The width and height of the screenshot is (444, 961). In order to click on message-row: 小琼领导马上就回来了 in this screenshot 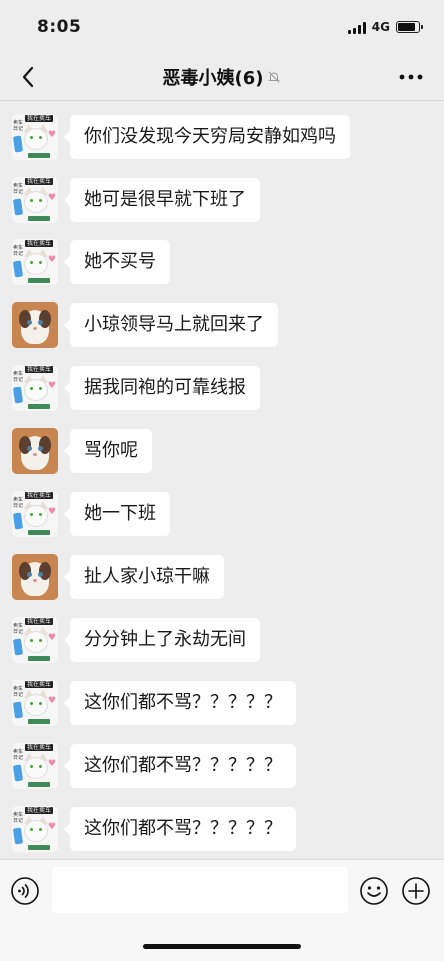, I will do `click(145, 325)`.